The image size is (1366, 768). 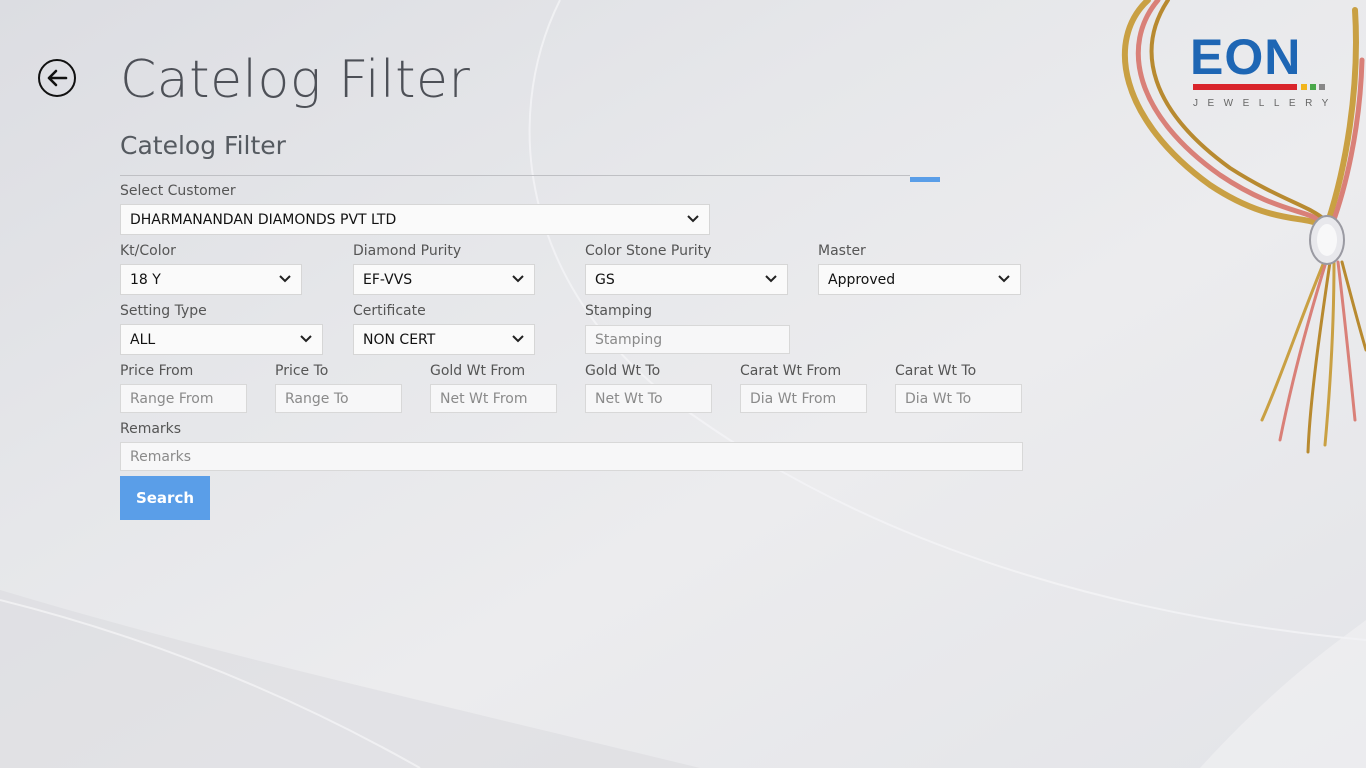 I want to click on back-arrow-icon, so click(x=57, y=78).